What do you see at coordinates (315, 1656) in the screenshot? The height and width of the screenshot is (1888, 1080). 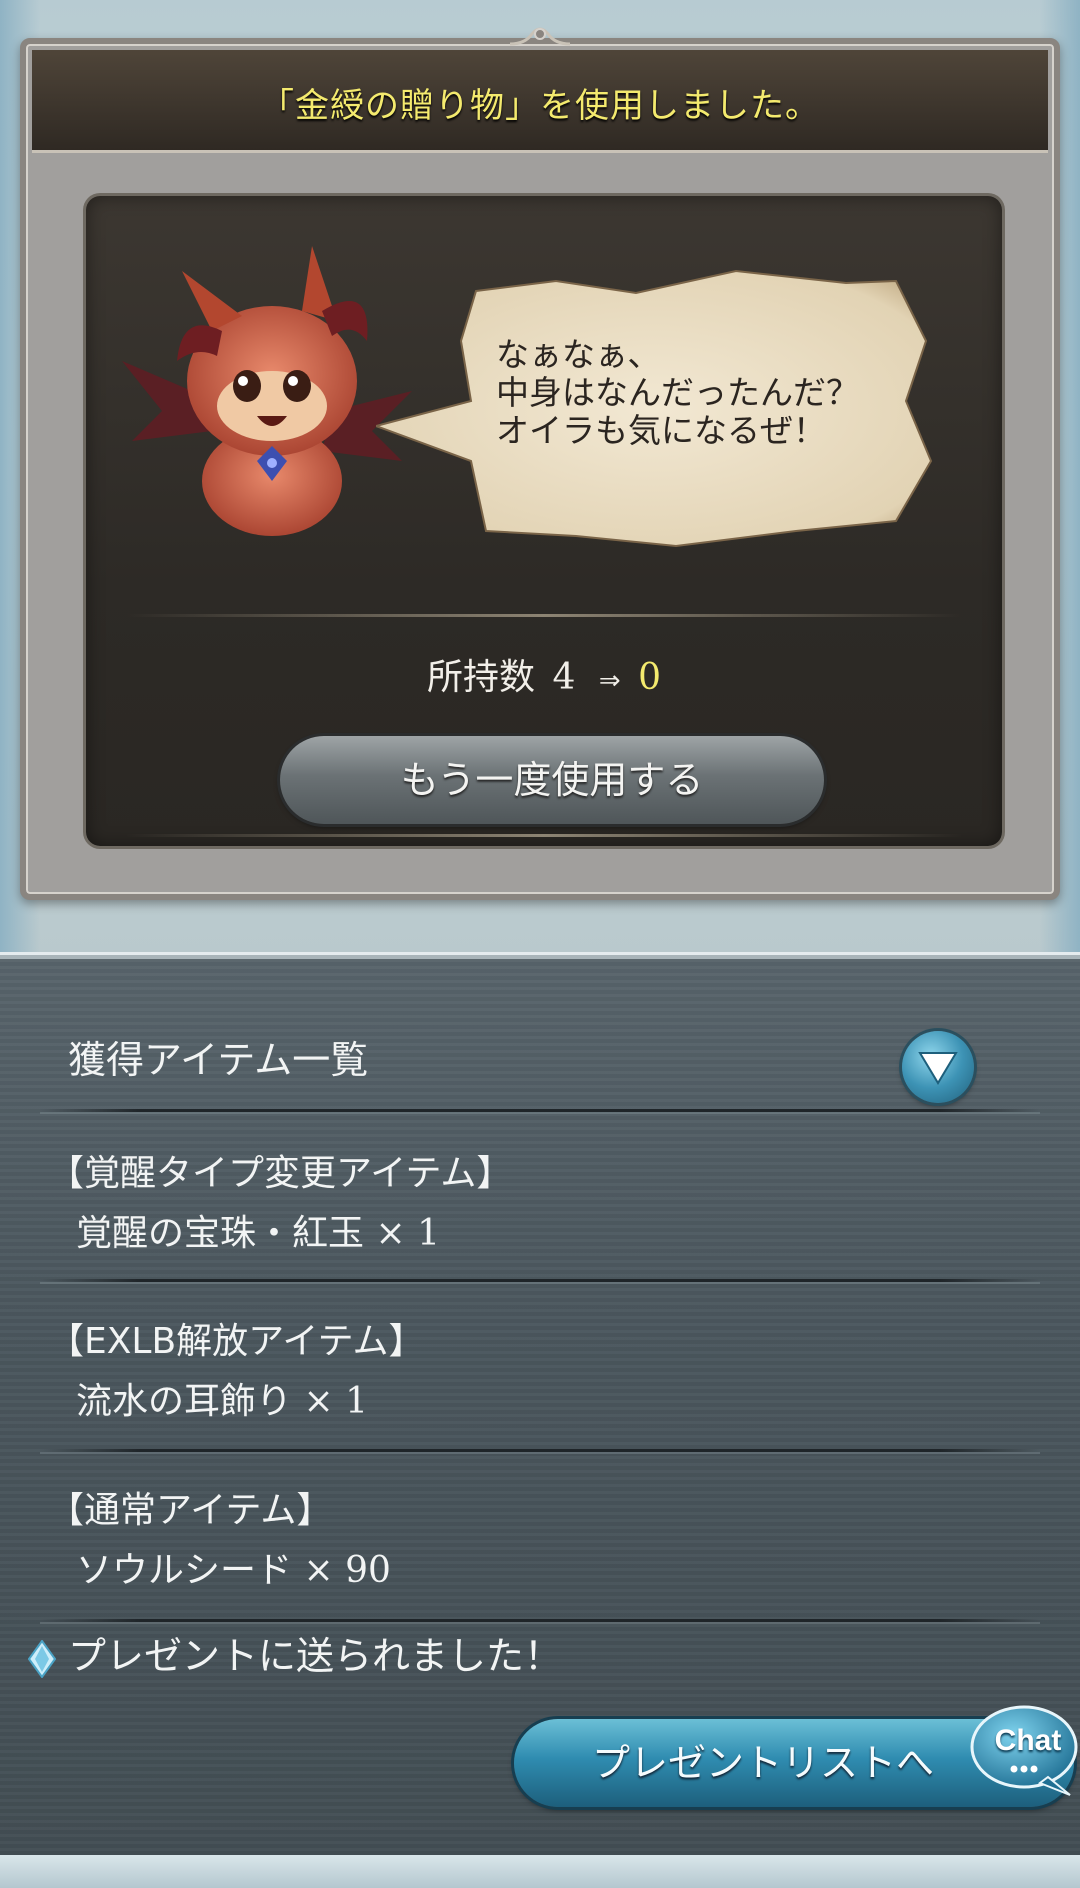 I see `sent-message: プレゼントに送られました！` at bounding box center [315, 1656].